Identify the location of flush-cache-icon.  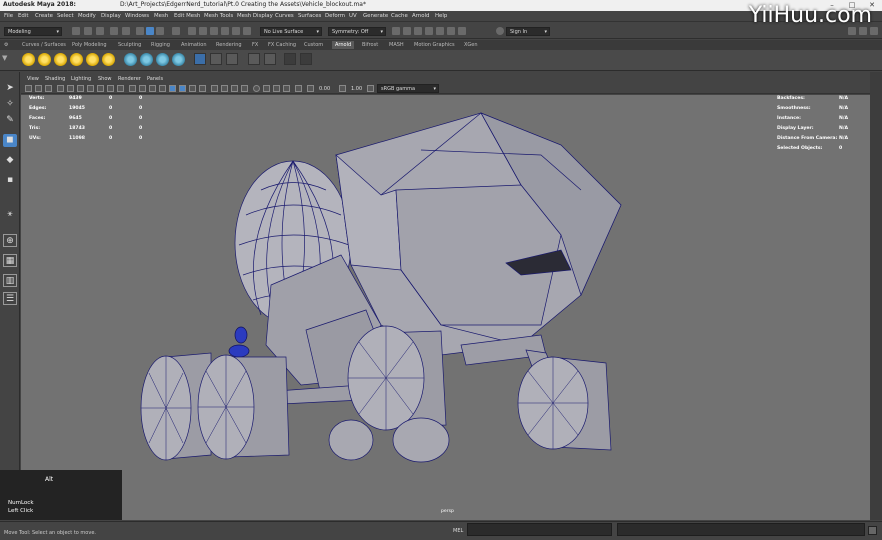
(216, 59).